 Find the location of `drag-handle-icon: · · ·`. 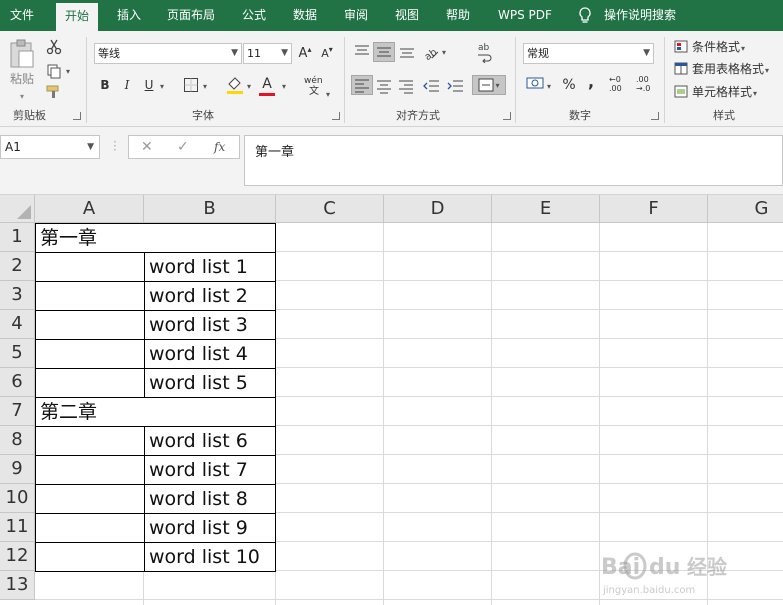

drag-handle-icon: · · · is located at coordinates (115, 146).